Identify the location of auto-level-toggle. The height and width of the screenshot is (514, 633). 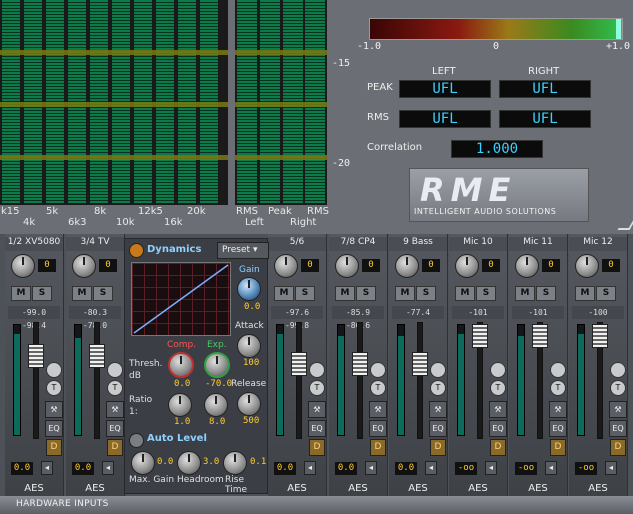
(136, 440).